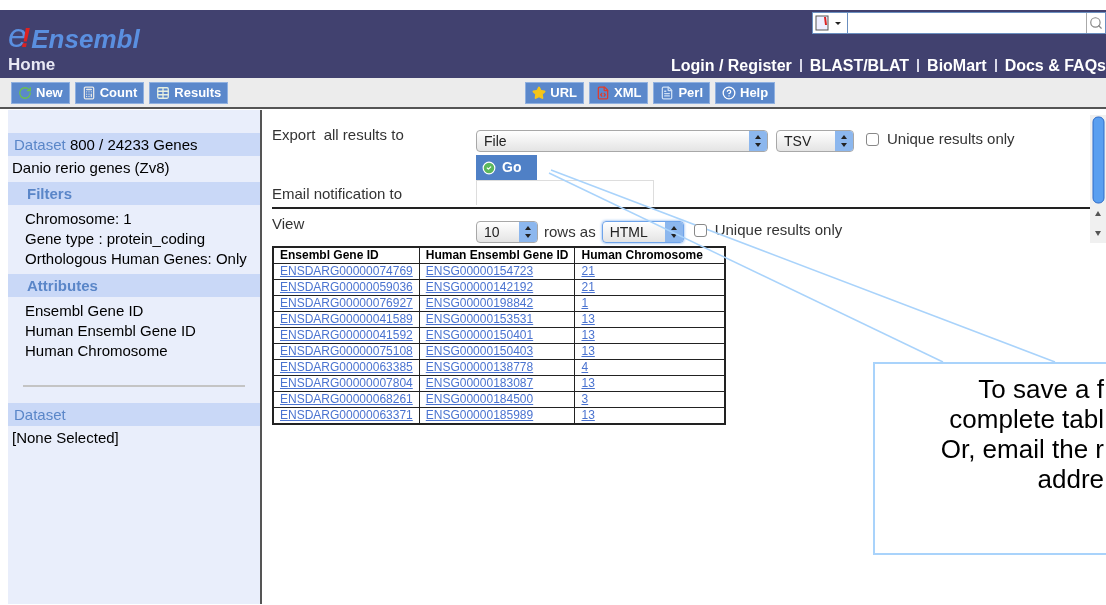 The width and height of the screenshot is (1106, 605). I want to click on toolbar-button: Count, so click(109, 92).